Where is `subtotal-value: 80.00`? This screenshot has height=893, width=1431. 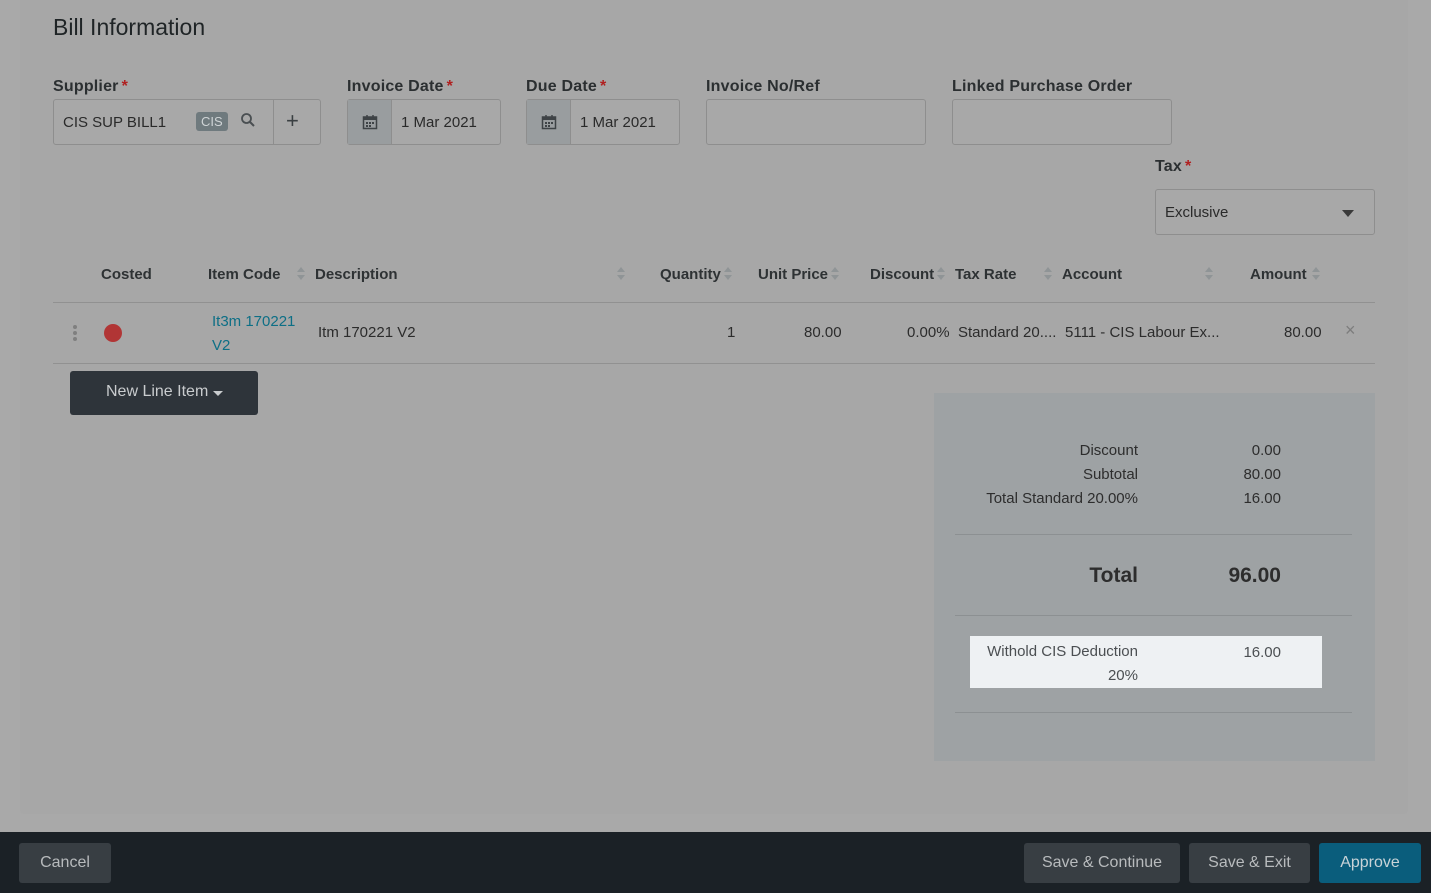
subtotal-value: 80.00 is located at coordinates (1262, 474).